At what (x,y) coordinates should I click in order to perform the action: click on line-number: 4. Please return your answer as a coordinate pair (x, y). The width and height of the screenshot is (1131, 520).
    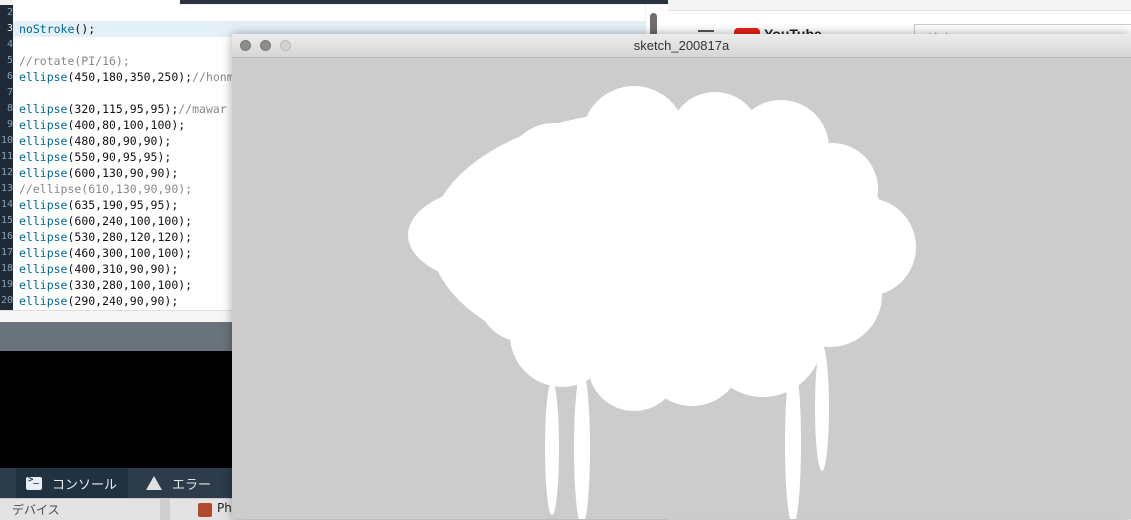
    Looking at the image, I should click on (9, 44).